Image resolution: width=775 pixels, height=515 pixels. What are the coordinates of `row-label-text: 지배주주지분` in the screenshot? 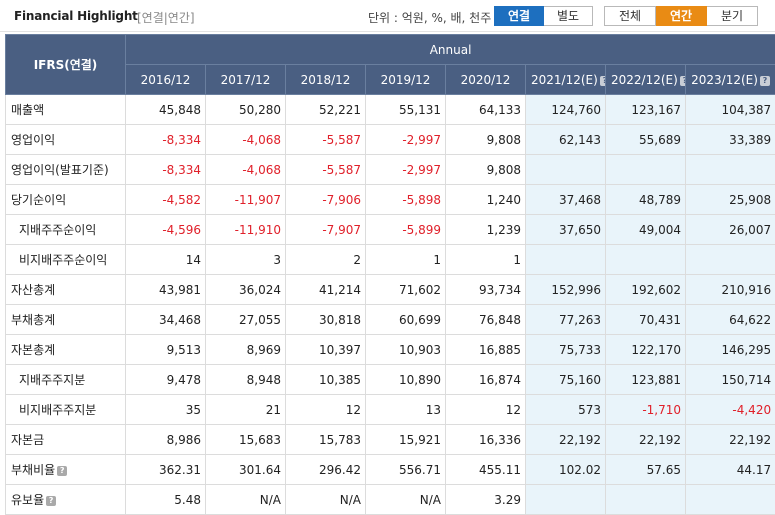 It's located at (52, 380).